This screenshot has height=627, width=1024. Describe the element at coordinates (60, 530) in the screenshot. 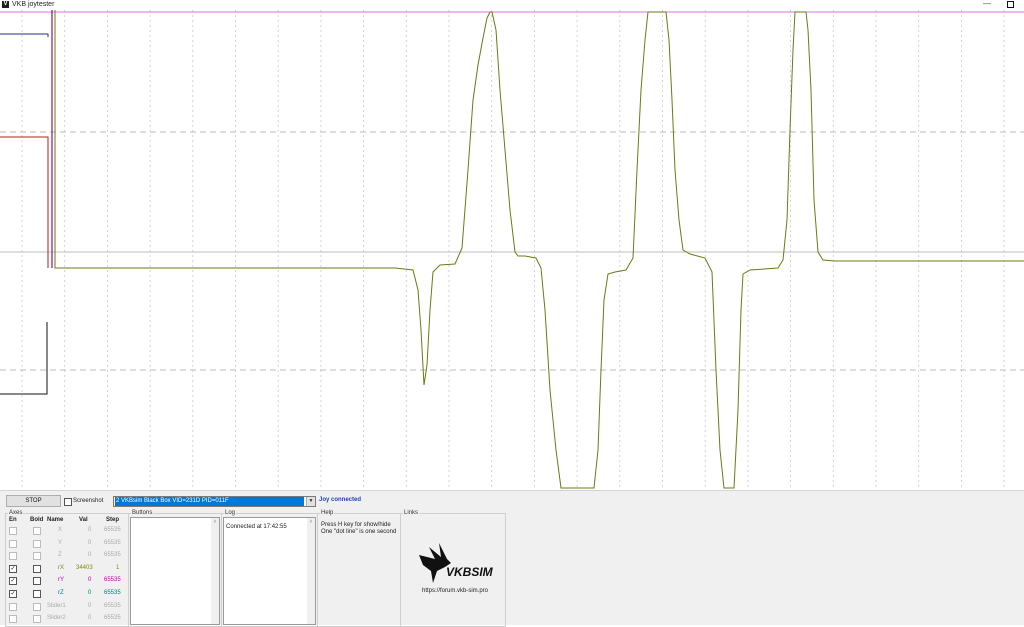

I see `axis-name: X` at that location.